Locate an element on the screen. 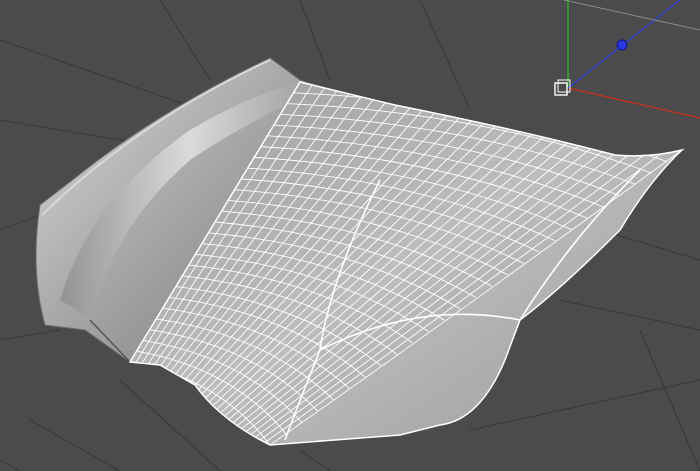 This screenshot has height=471, width=700. x-axis-line is located at coordinates (633, 103).